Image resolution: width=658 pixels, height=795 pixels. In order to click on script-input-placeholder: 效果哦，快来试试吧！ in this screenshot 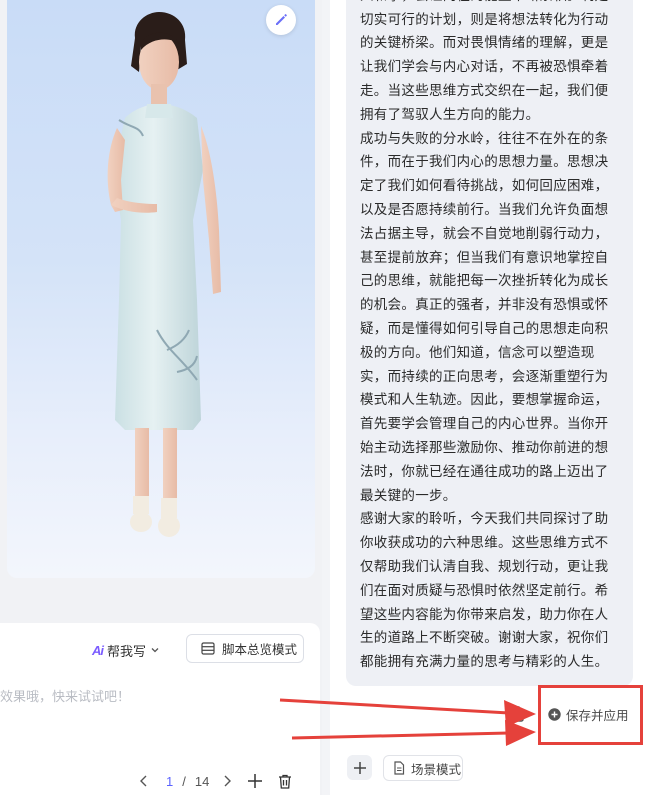, I will do `click(65, 695)`.